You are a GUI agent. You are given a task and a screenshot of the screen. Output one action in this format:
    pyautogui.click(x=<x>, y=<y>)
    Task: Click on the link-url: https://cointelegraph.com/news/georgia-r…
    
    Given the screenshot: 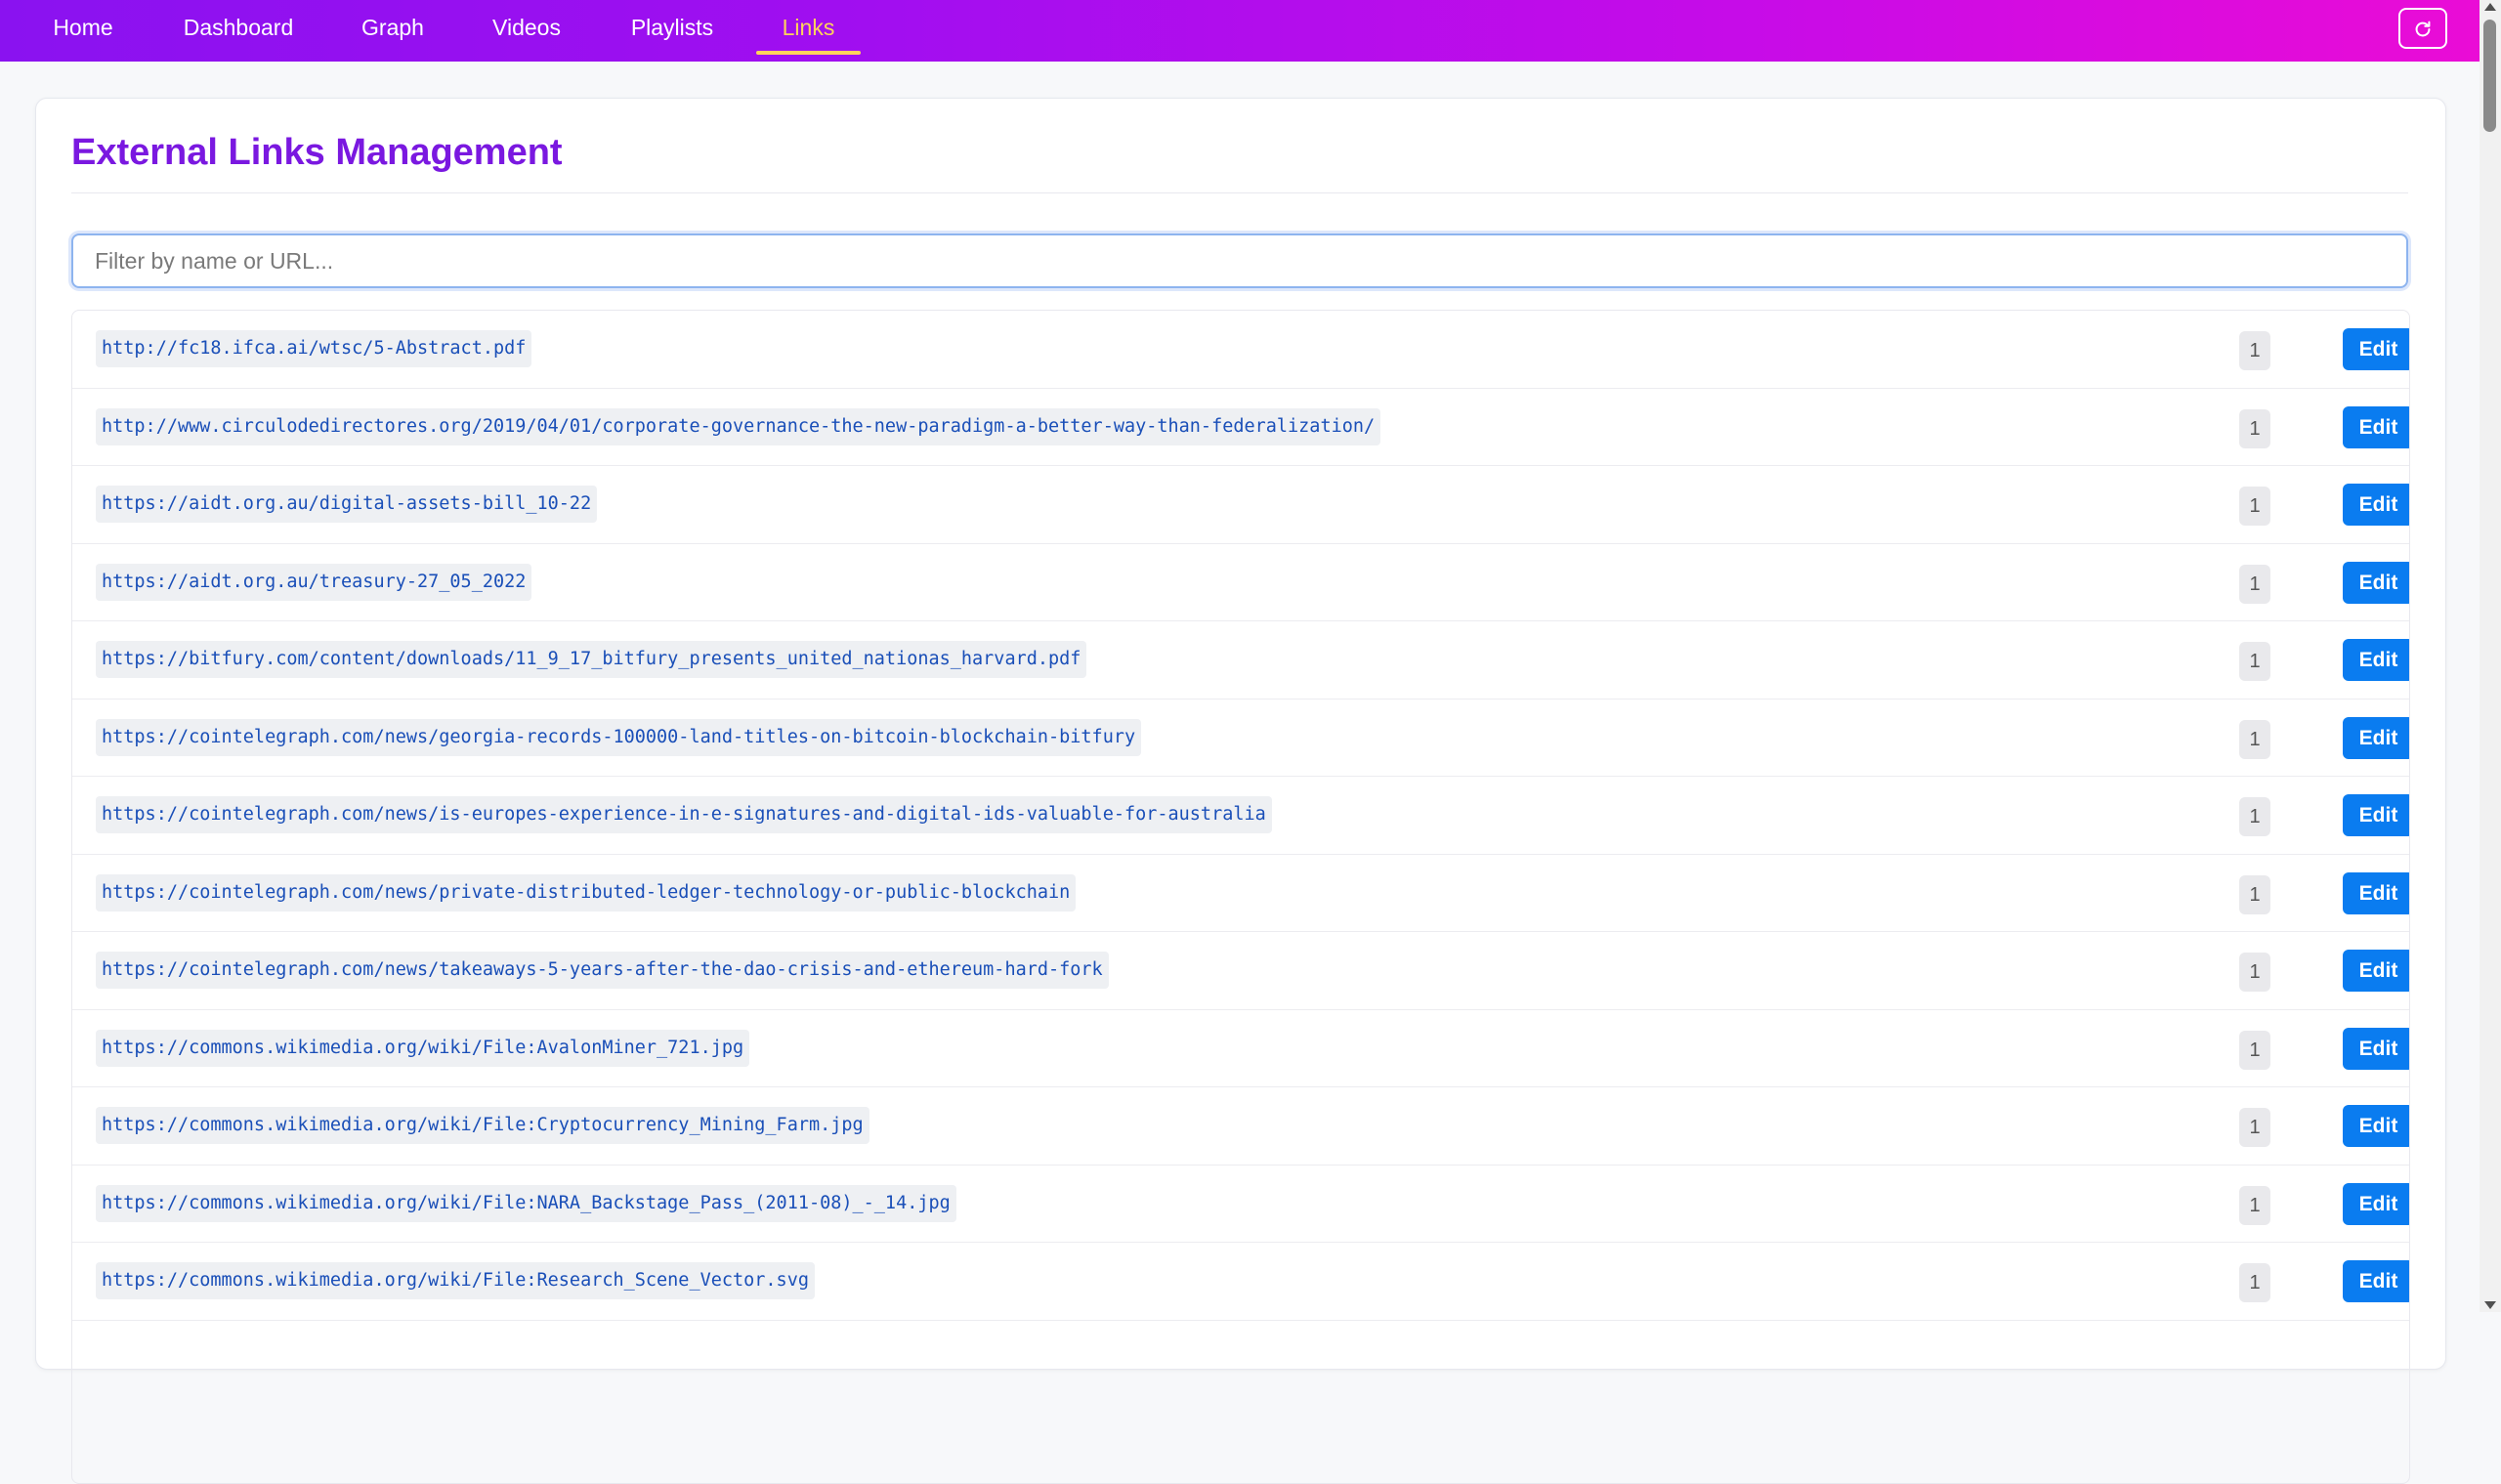 What is the action you would take?
    pyautogui.click(x=619, y=737)
    